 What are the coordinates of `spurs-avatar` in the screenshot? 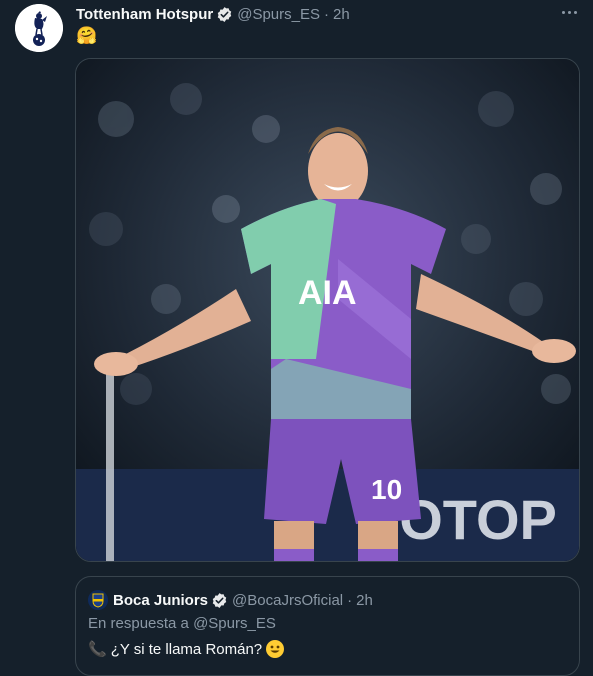 It's located at (39, 28).